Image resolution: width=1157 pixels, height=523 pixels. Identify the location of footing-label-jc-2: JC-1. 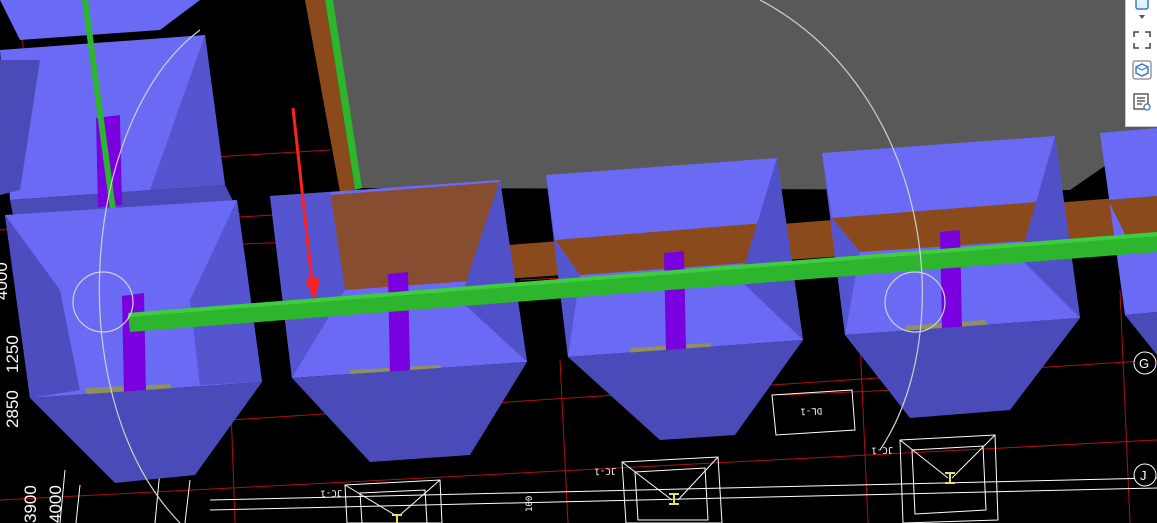
(605, 470).